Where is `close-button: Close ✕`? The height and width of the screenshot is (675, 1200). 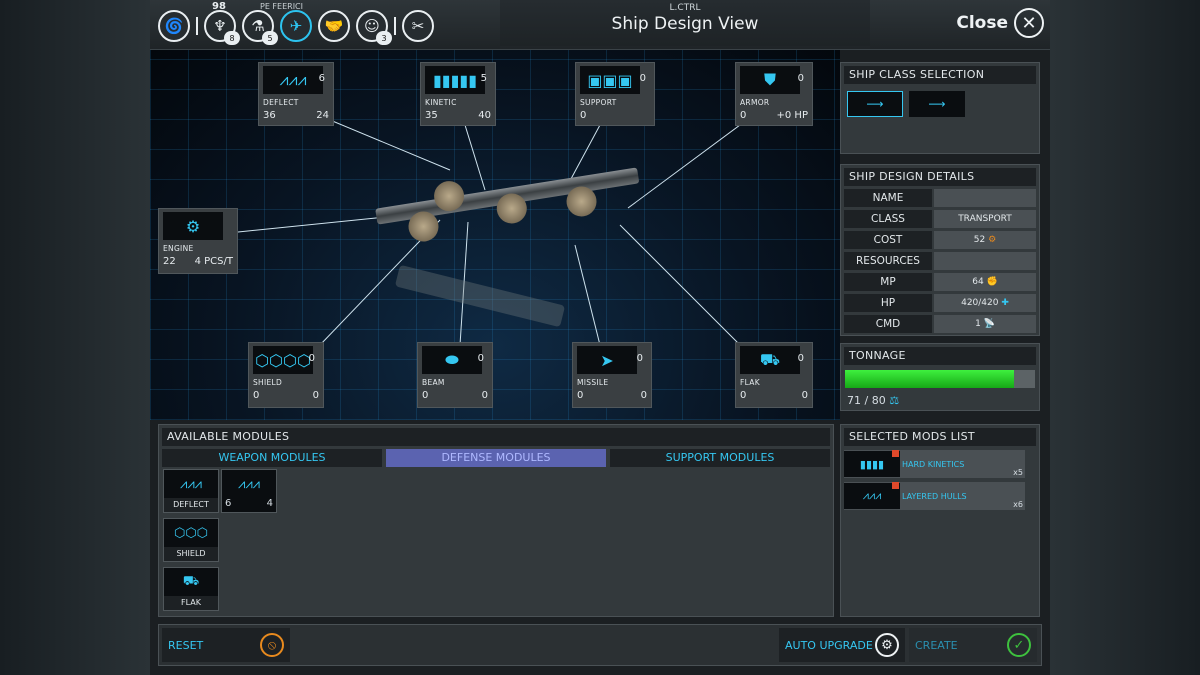
close-button: Close ✕ is located at coordinates (1000, 23).